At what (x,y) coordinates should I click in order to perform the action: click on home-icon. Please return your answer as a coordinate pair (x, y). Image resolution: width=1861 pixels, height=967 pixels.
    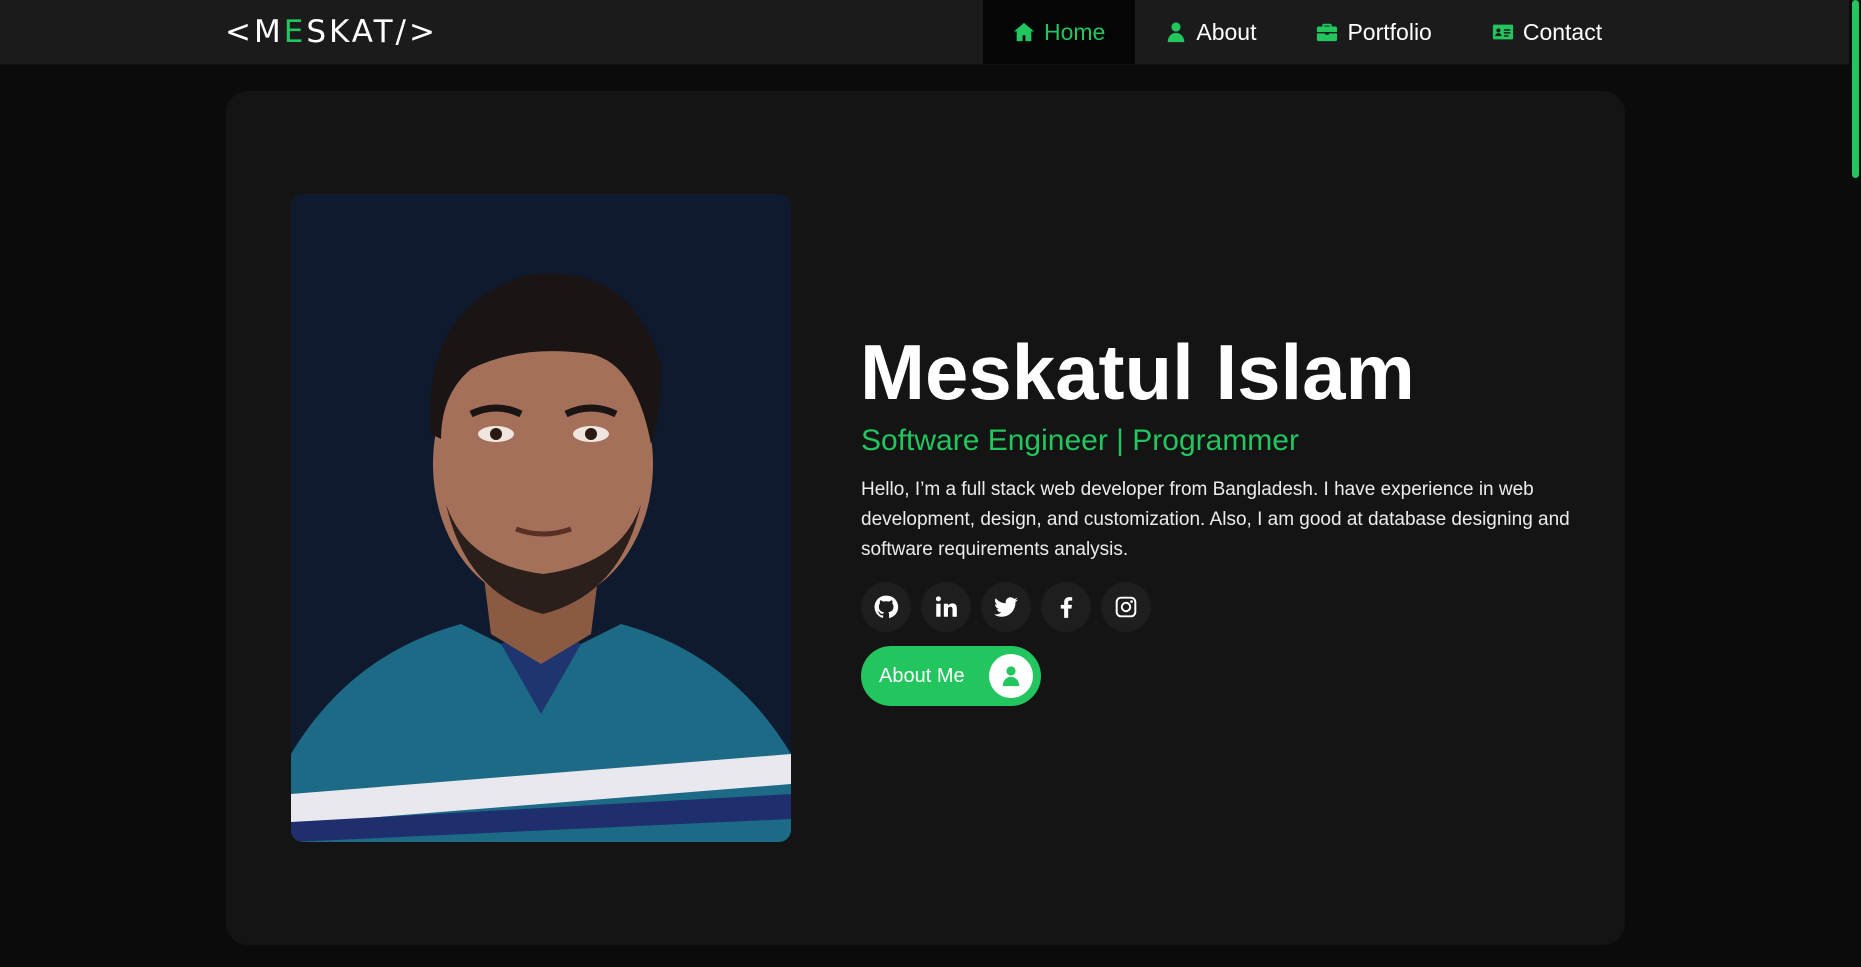
    Looking at the image, I should click on (1024, 32).